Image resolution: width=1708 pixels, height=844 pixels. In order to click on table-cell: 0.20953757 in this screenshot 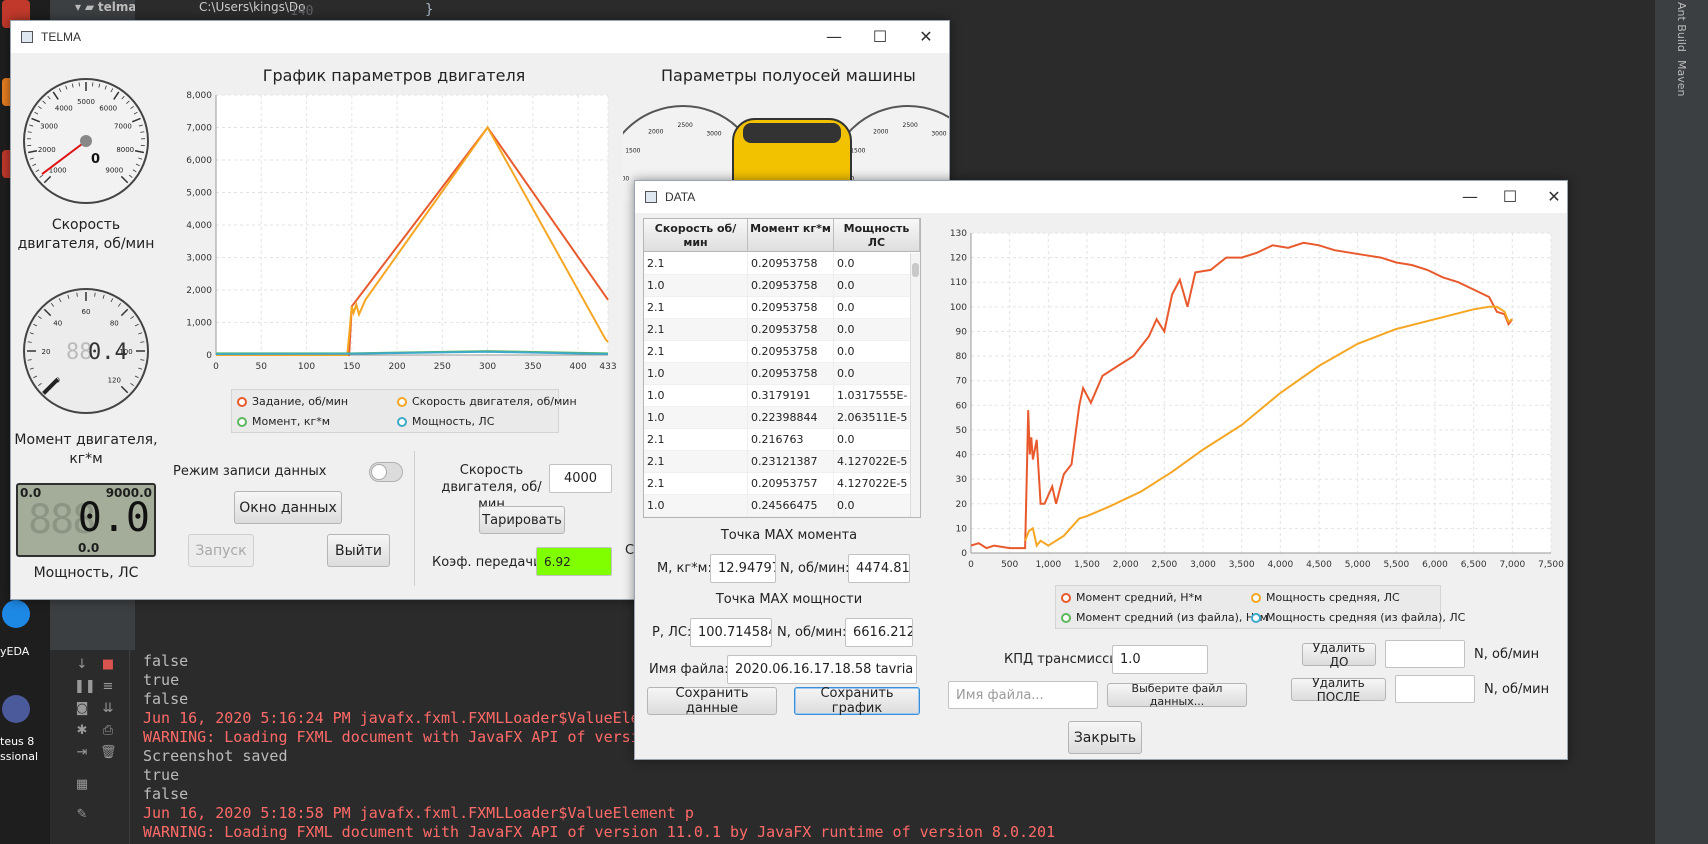, I will do `click(791, 484)`.